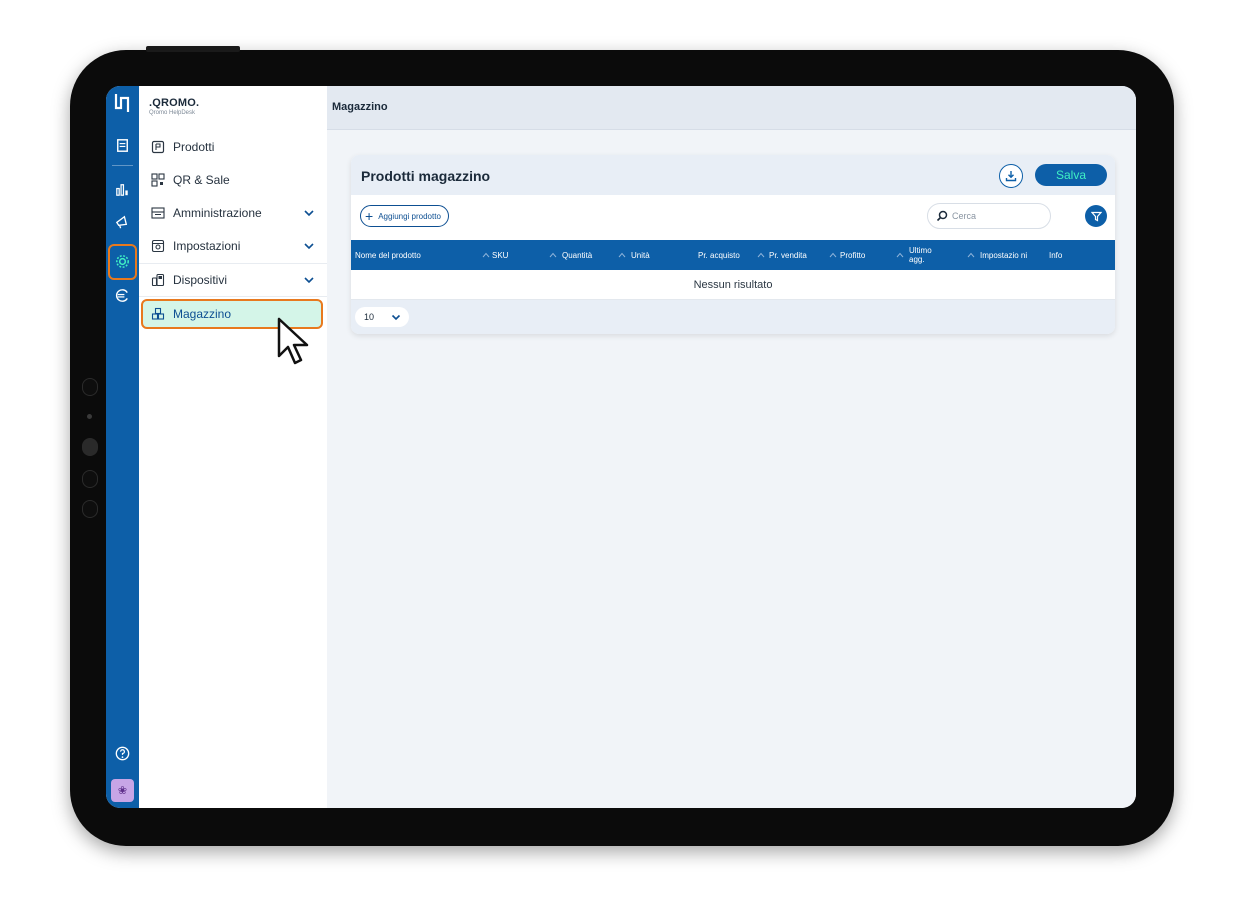 Image resolution: width=1250 pixels, height=920 pixels. I want to click on qromo-logo-icon, so click(122, 103).